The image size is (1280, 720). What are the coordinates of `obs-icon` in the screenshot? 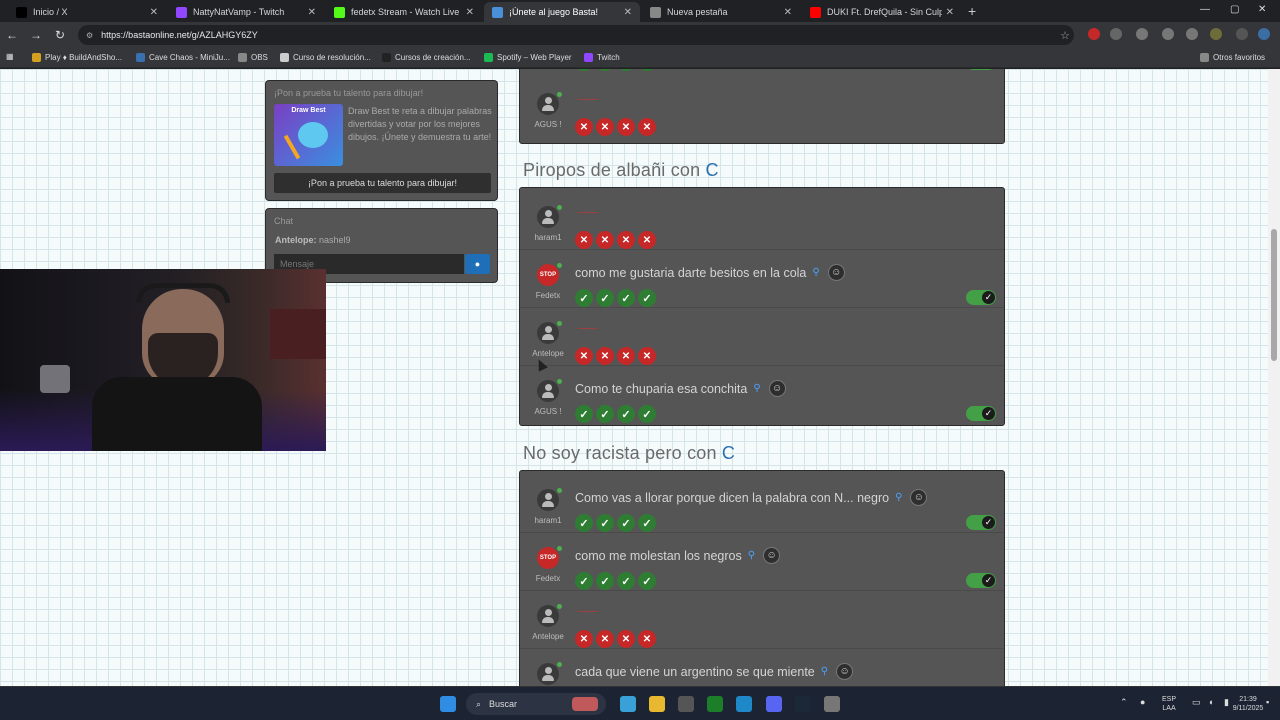 It's located at (832, 704).